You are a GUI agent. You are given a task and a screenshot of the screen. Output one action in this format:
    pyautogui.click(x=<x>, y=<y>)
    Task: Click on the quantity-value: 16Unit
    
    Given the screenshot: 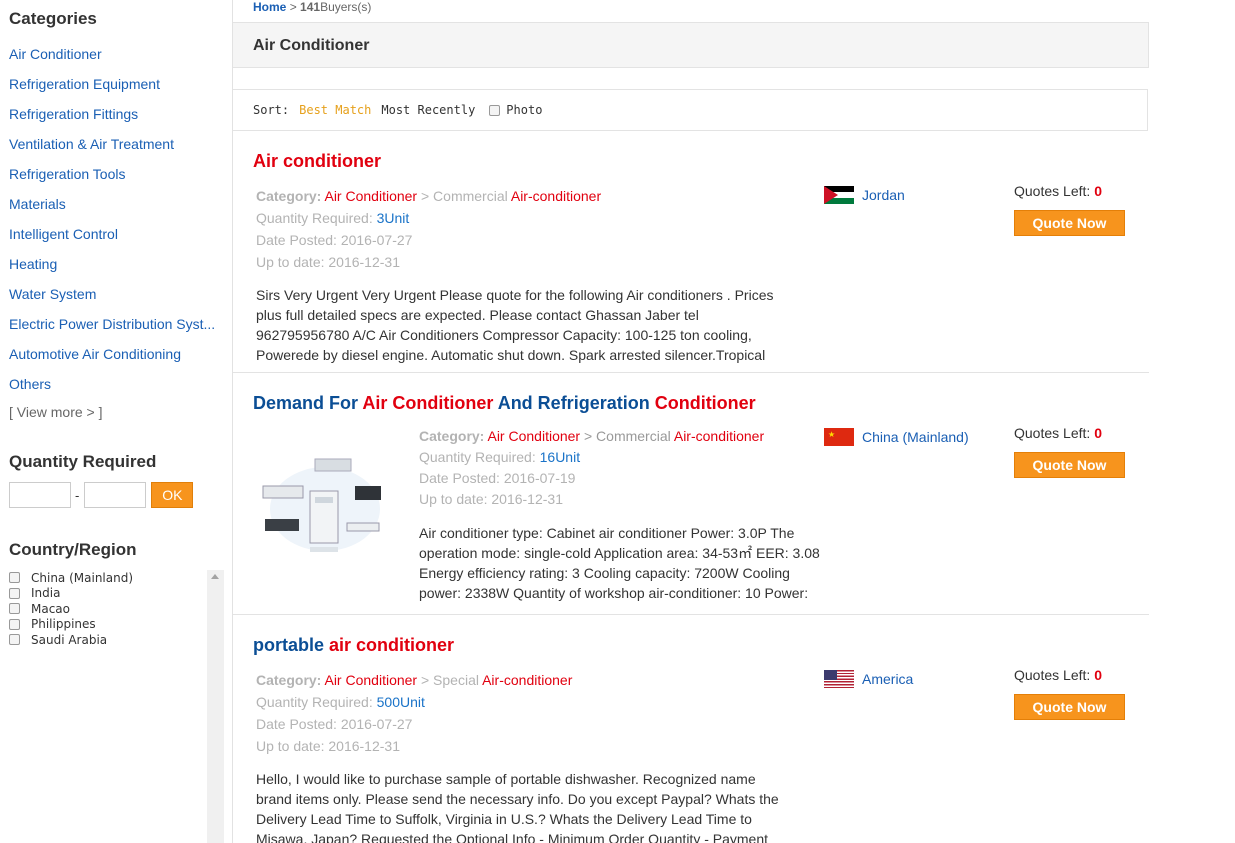 What is the action you would take?
    pyautogui.click(x=560, y=457)
    